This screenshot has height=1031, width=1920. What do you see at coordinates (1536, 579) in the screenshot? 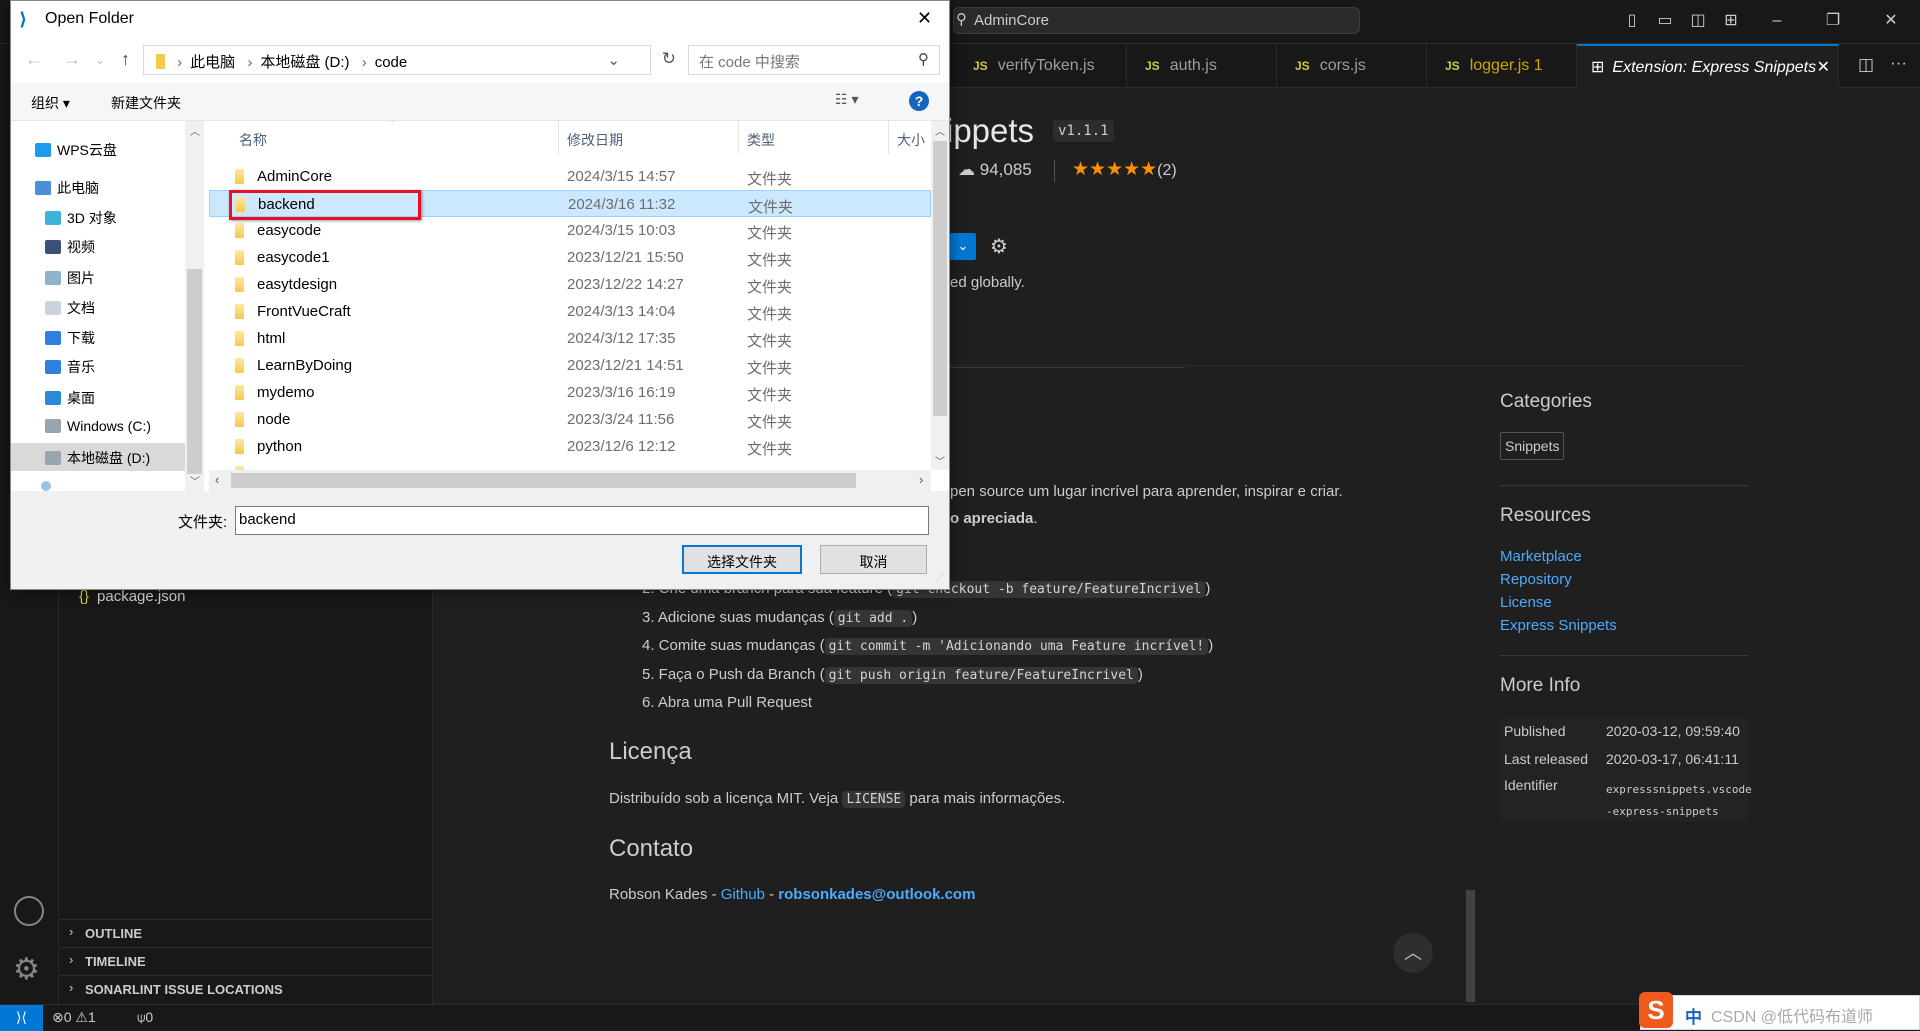
I see `repository-link: Repository` at bounding box center [1536, 579].